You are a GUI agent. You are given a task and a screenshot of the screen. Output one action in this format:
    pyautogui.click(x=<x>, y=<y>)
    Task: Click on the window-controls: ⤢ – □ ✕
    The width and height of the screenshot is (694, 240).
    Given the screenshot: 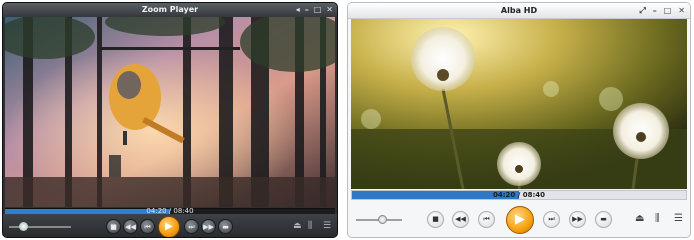 What is the action you would take?
    pyautogui.click(x=662, y=10)
    